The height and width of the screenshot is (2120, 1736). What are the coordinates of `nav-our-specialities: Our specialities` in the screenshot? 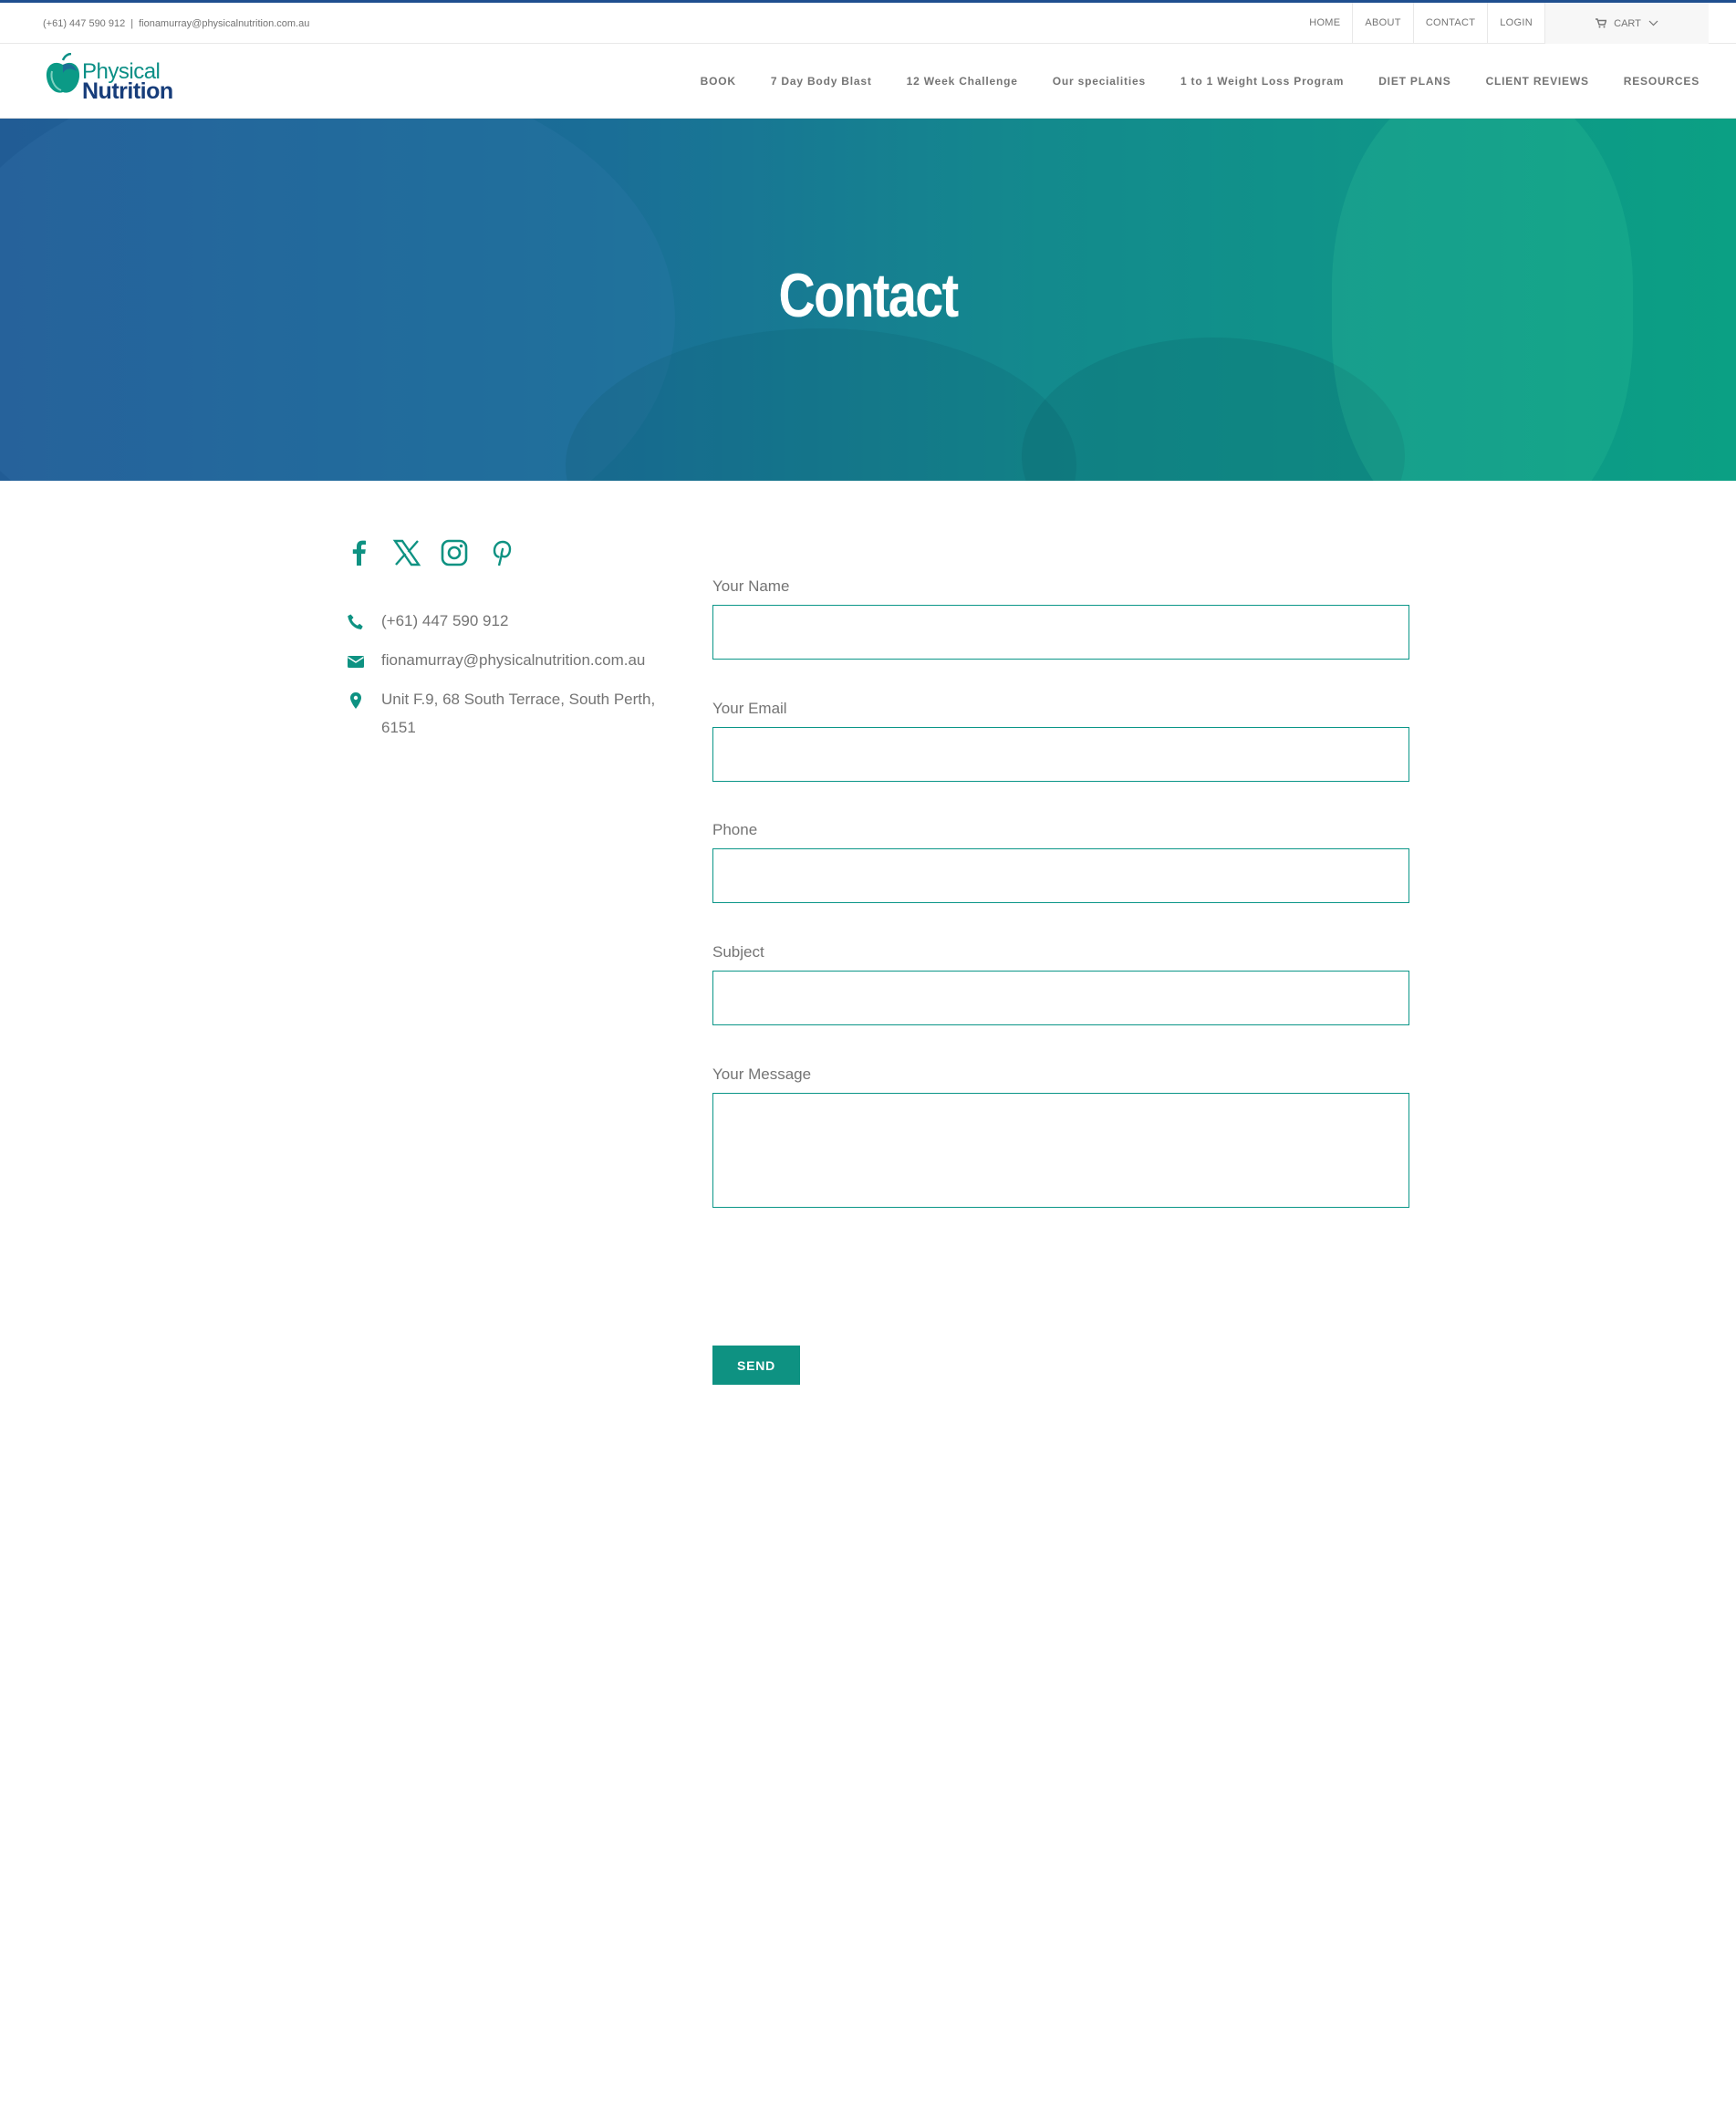 It's located at (1099, 82).